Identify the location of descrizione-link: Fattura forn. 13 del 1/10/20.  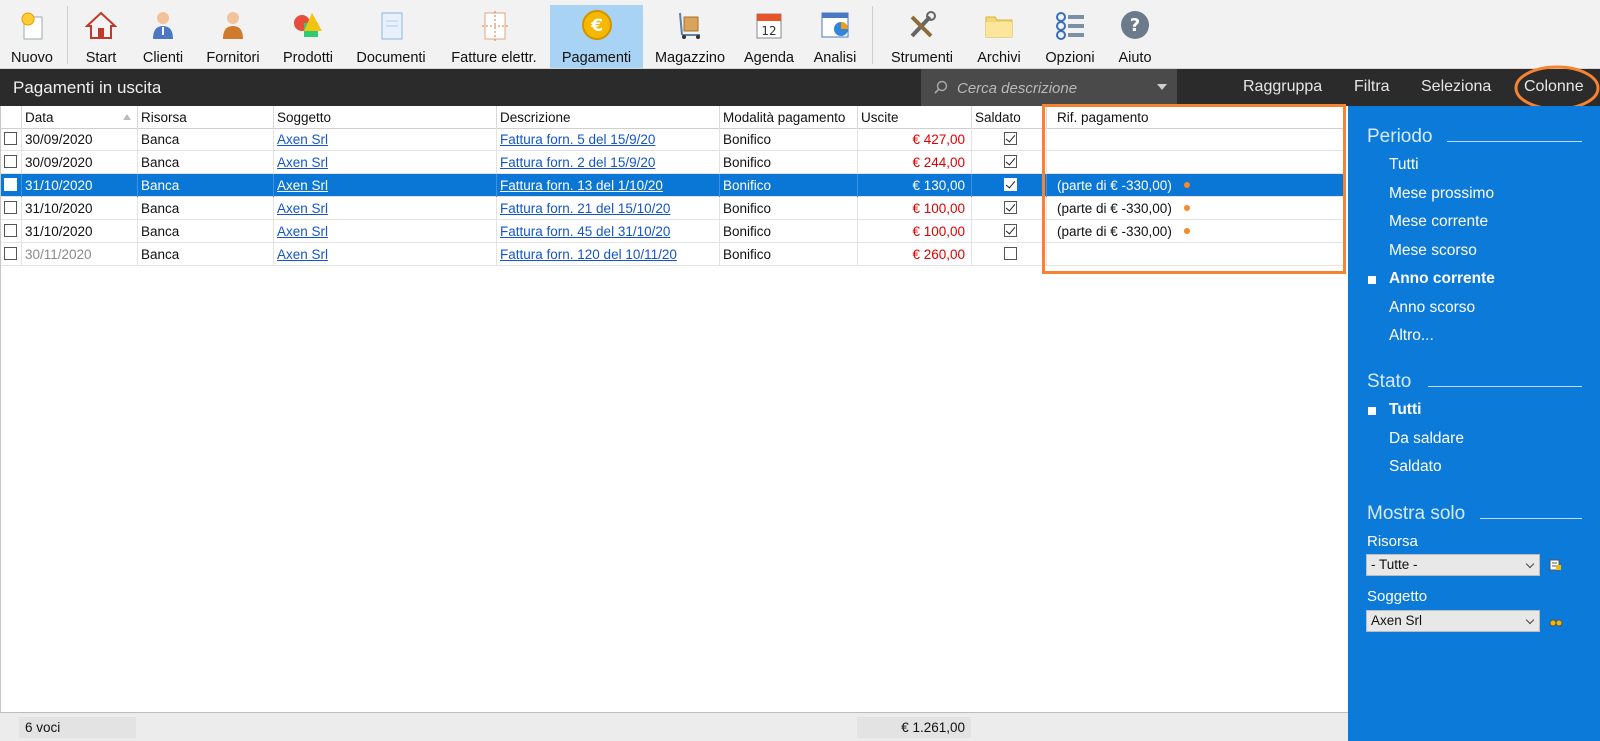
(581, 185).